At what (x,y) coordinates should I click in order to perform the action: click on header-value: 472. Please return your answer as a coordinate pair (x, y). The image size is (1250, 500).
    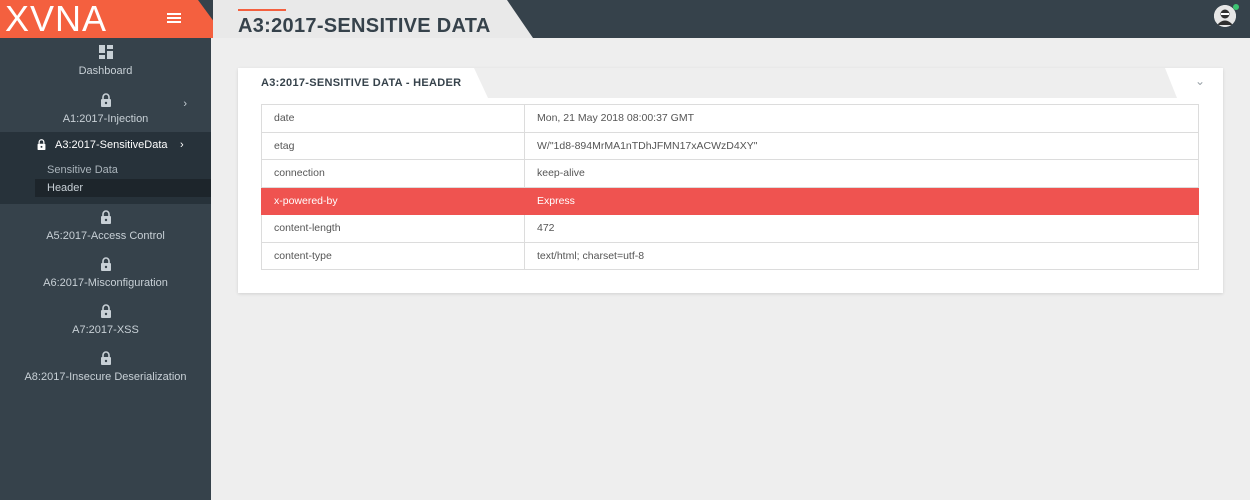
    Looking at the image, I should click on (861, 228).